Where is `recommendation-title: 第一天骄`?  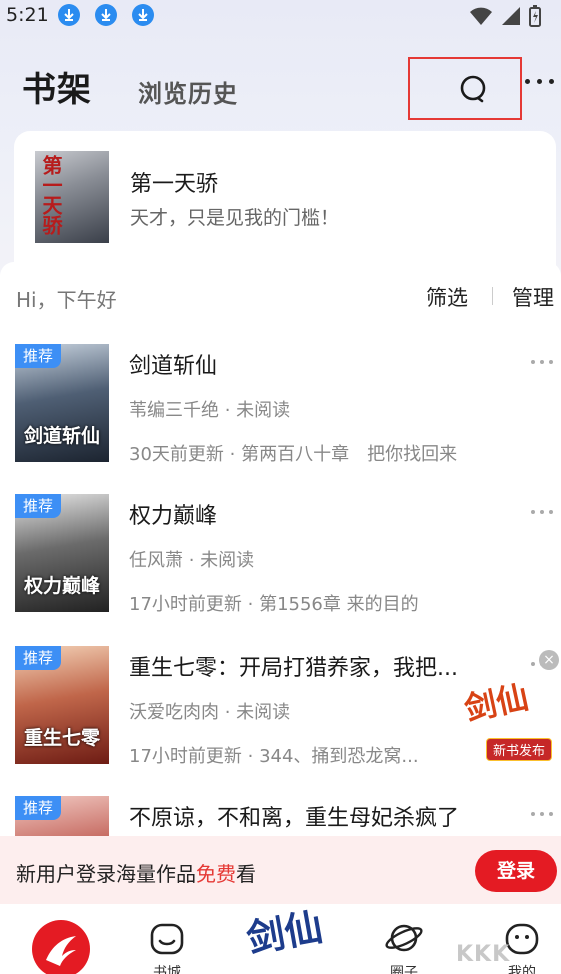
recommendation-title: 第一天骄 is located at coordinates (174, 184).